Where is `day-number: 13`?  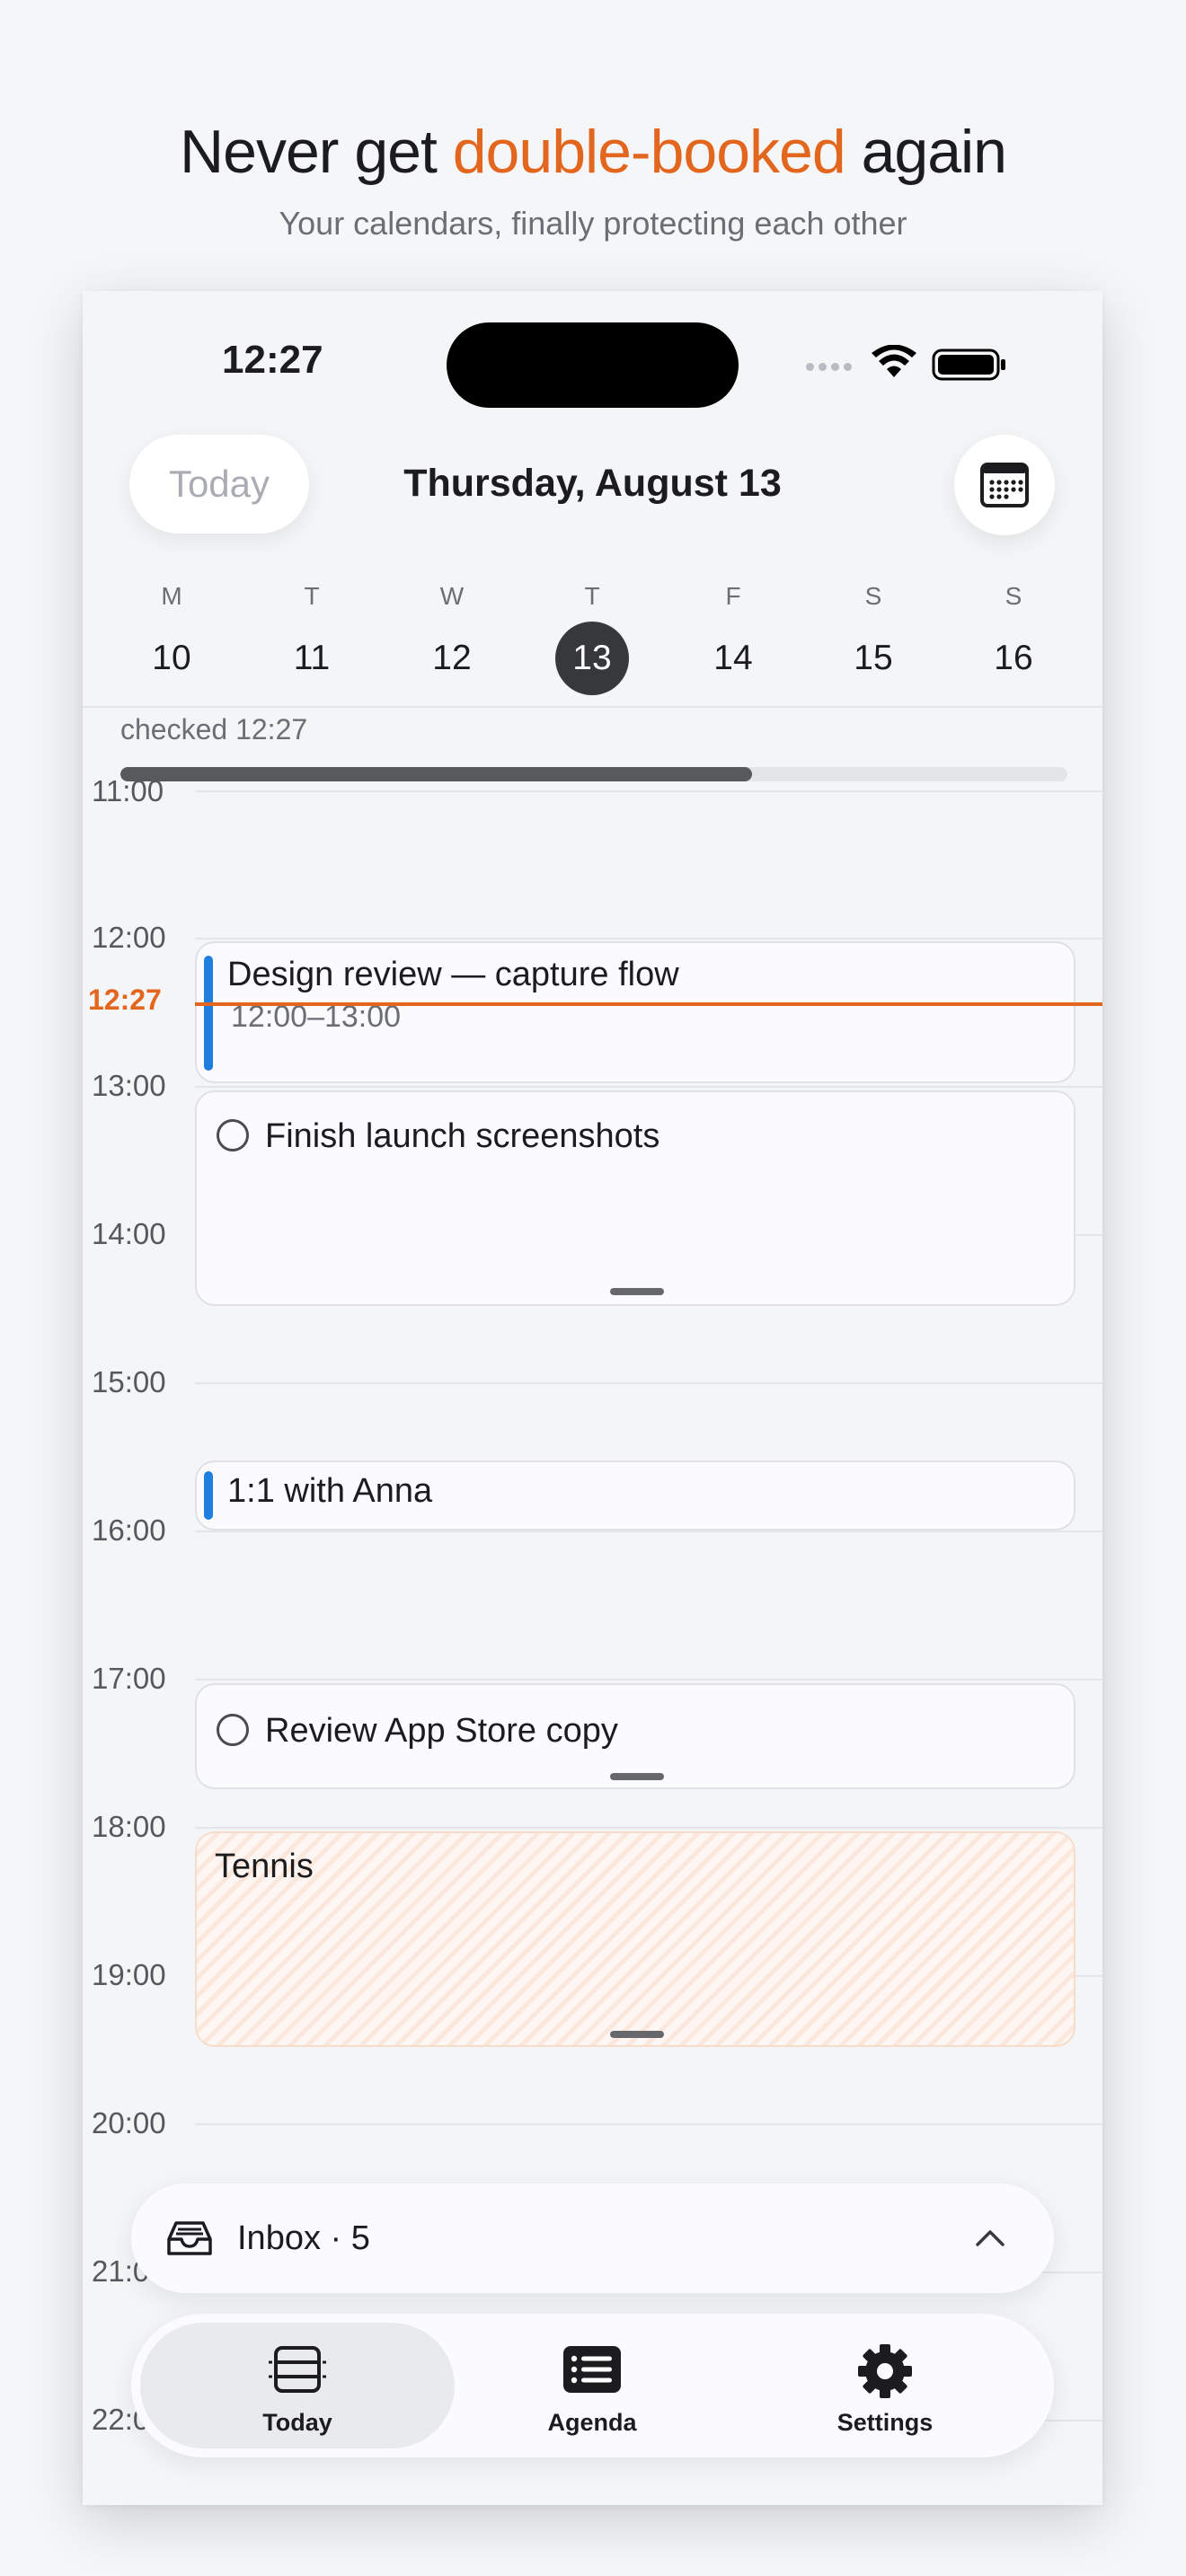 day-number: 13 is located at coordinates (592, 658).